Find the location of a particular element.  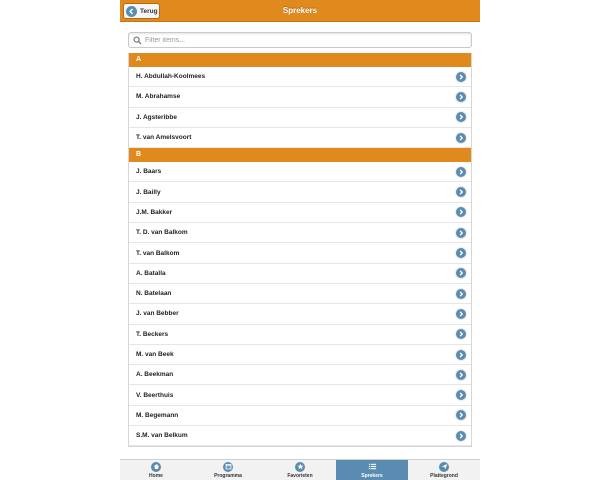

speaker-list-item: A. Batalla is located at coordinates (300, 273).